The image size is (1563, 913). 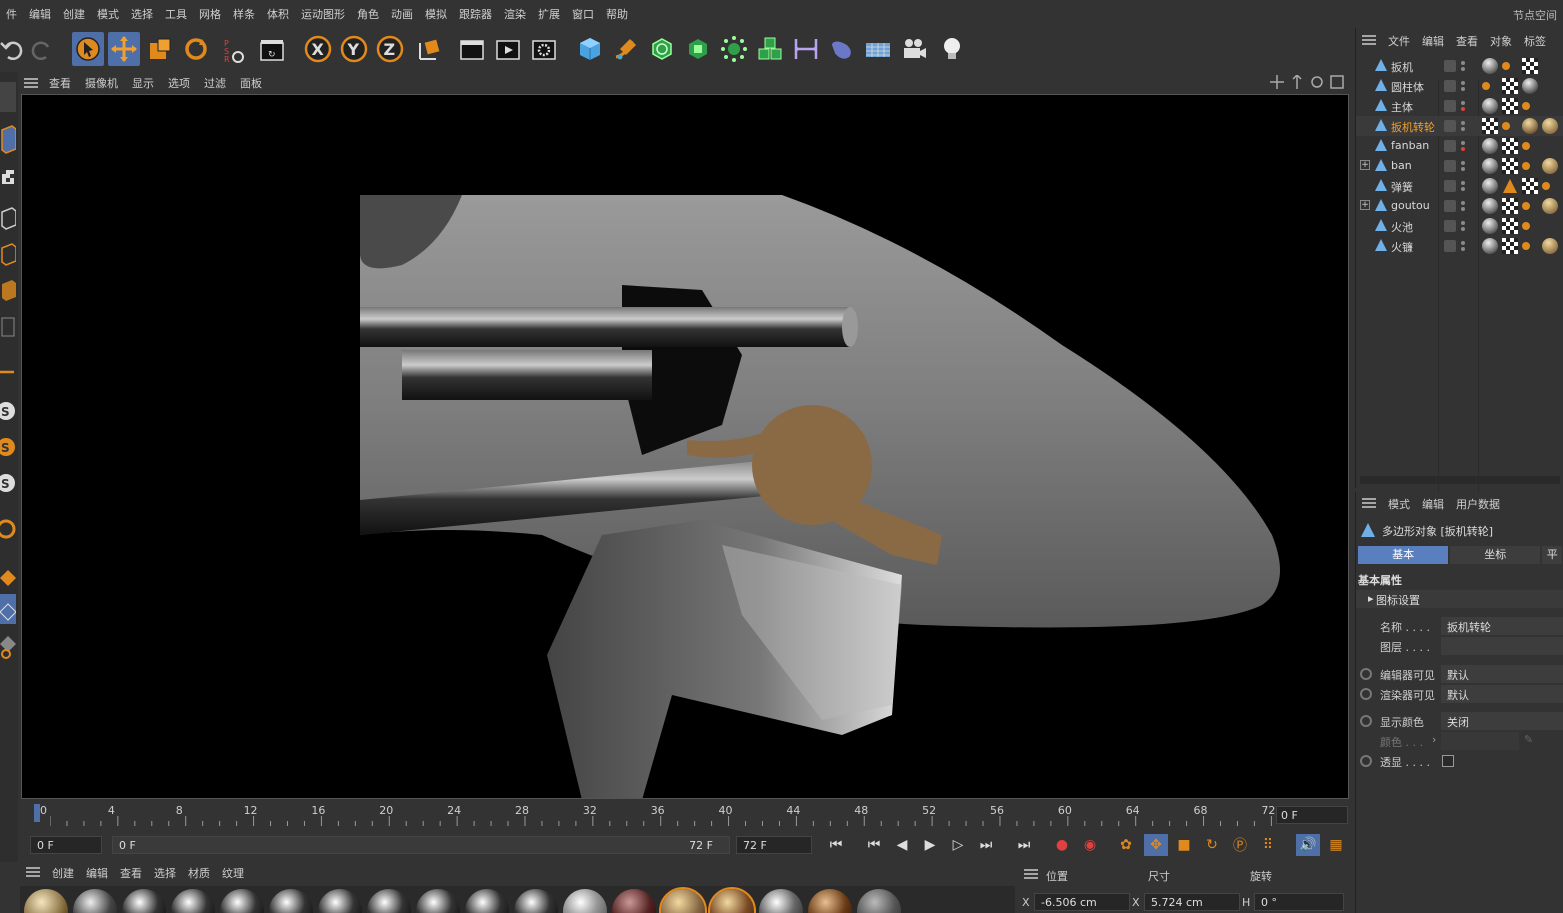 What do you see at coordinates (1184, 845) in the screenshot?
I see `key-scale-icon: ■` at bounding box center [1184, 845].